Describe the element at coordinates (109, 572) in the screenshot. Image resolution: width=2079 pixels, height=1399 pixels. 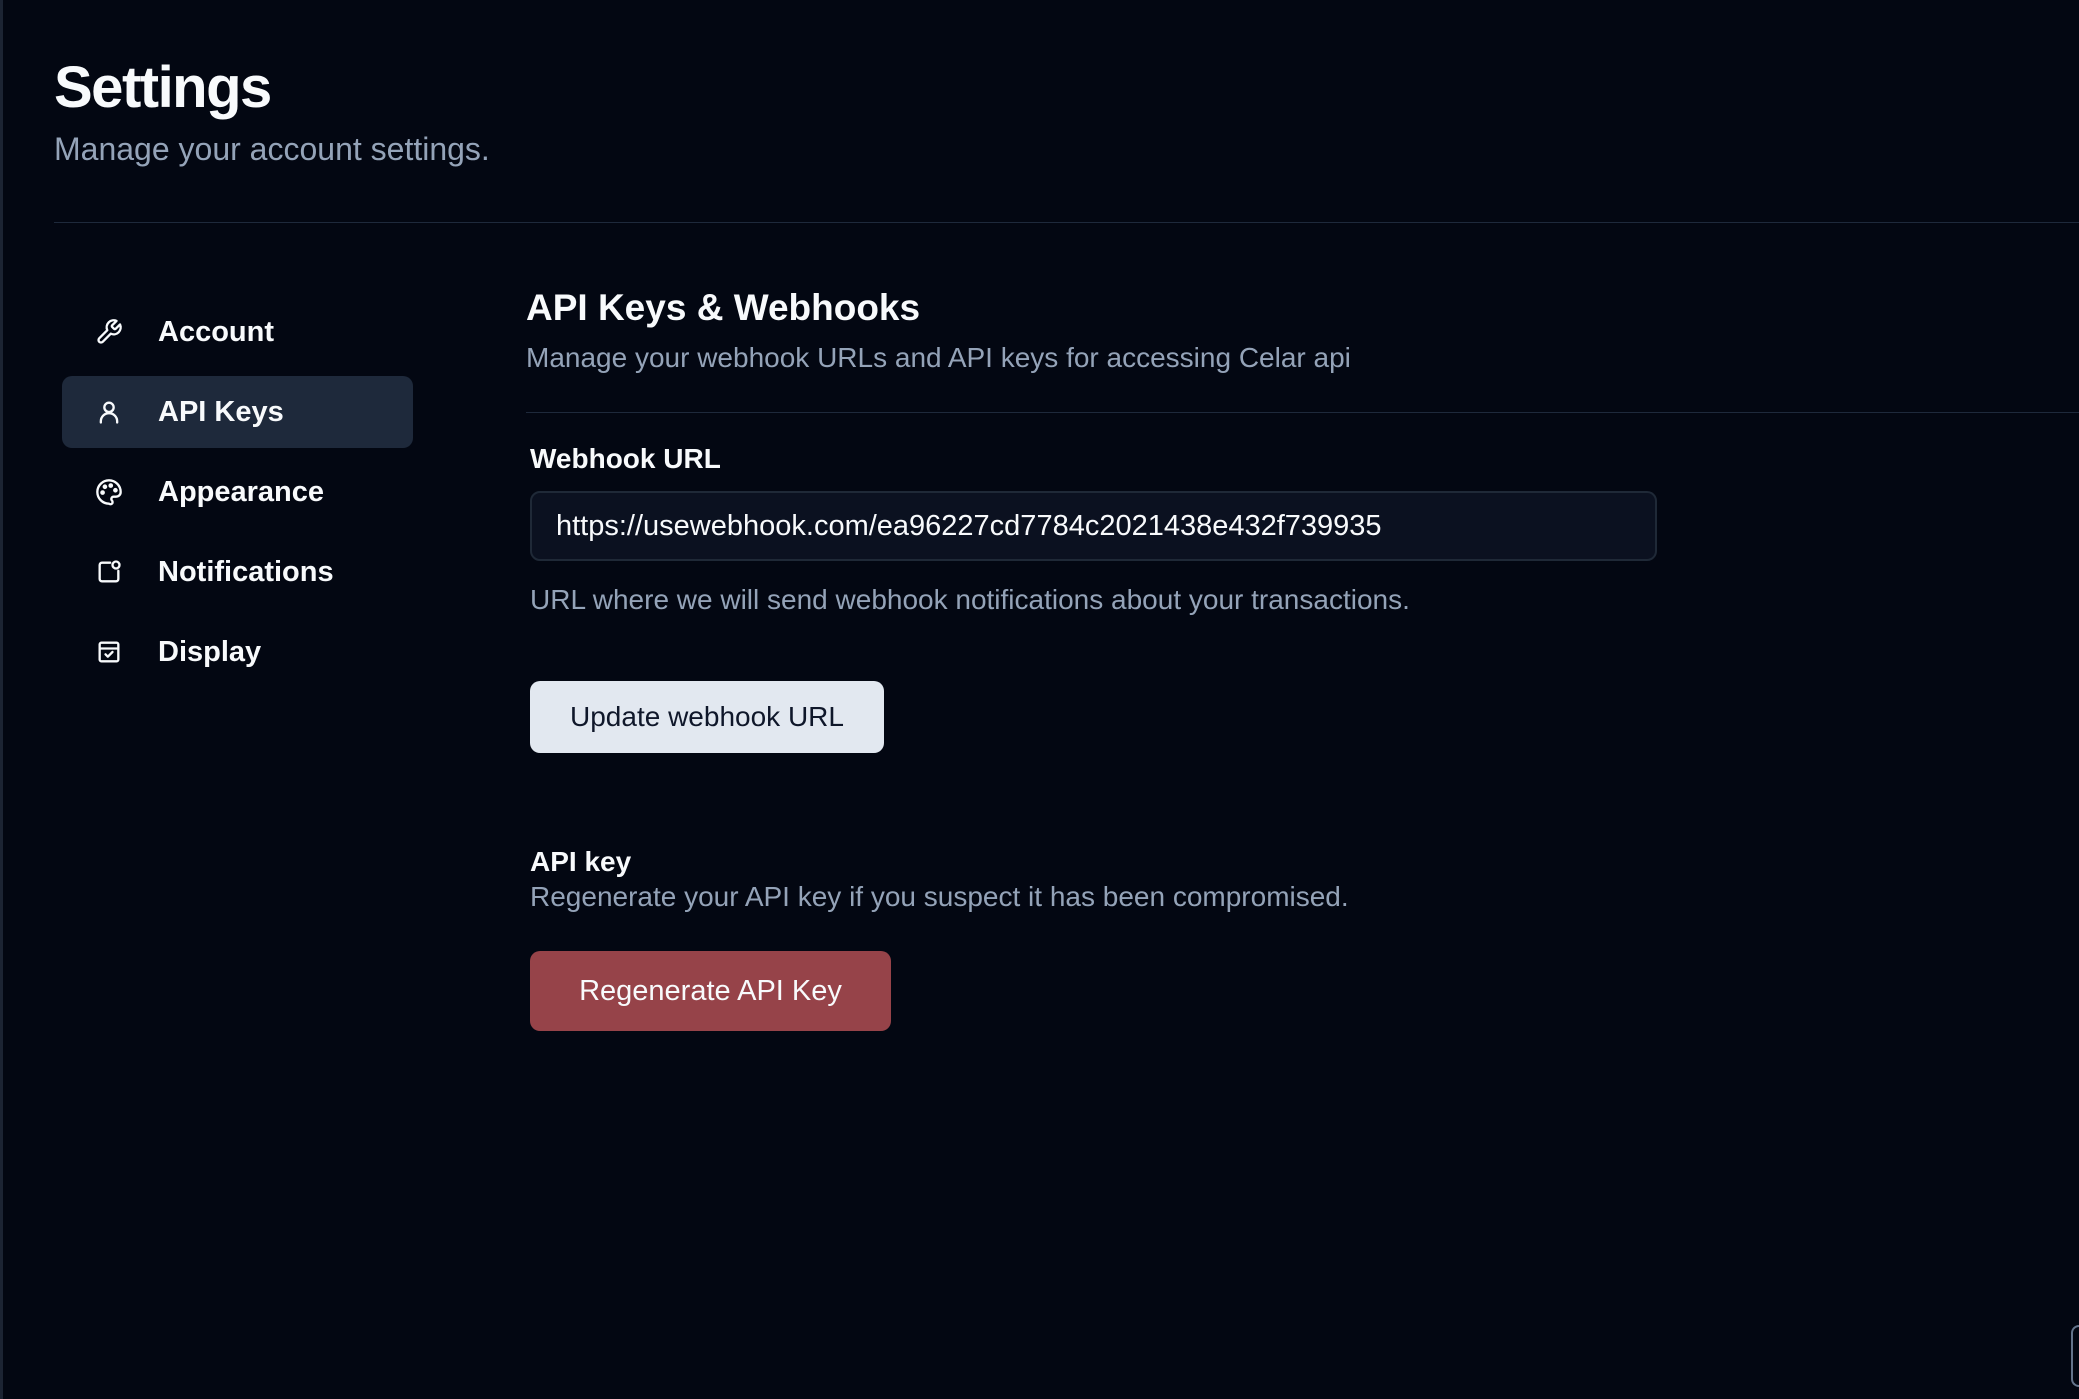
I see `bell-square-icon` at that location.